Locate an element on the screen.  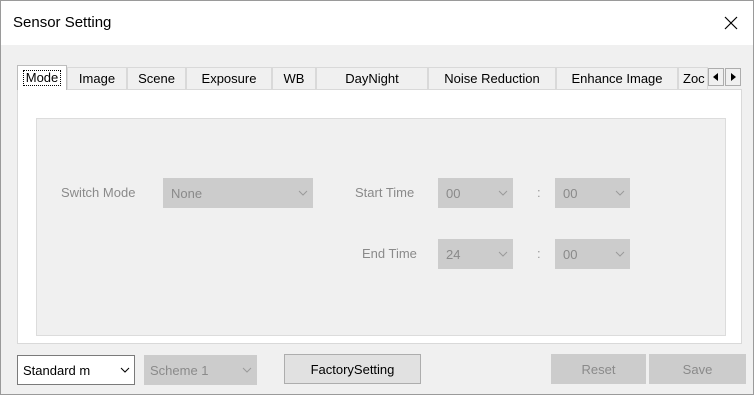
end-minute-value: 00 is located at coordinates (570, 254).